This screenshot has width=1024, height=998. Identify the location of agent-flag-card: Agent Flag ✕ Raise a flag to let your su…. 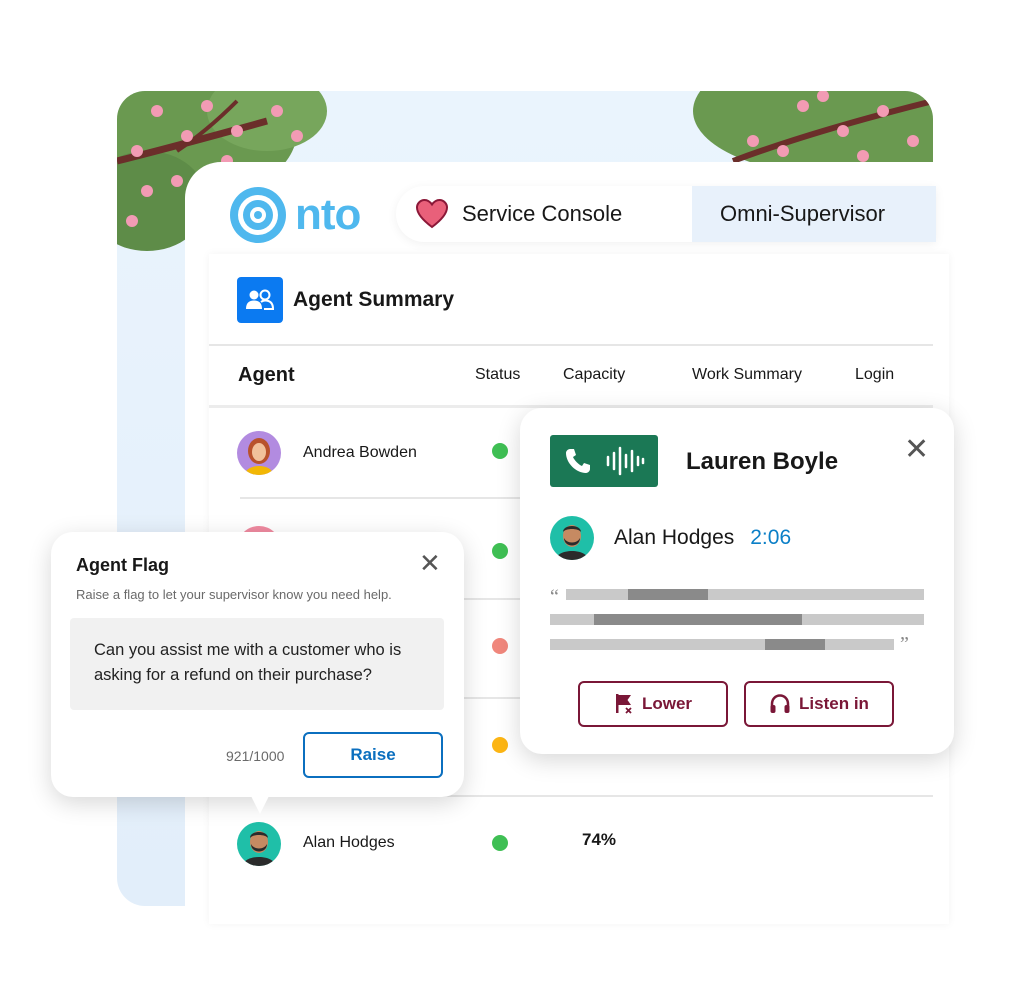
(257, 664).